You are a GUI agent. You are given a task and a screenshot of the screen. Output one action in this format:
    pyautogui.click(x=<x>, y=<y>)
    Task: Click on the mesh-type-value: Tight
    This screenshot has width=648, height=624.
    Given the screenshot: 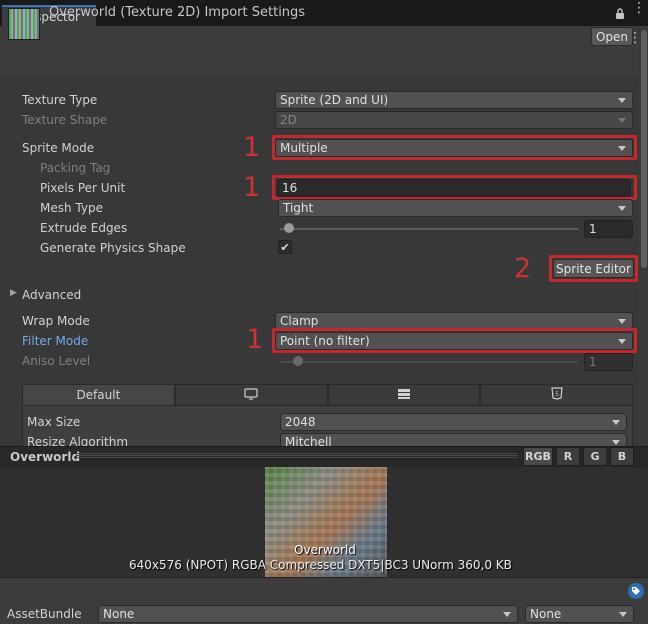 What is the action you would take?
    pyautogui.click(x=298, y=208)
    